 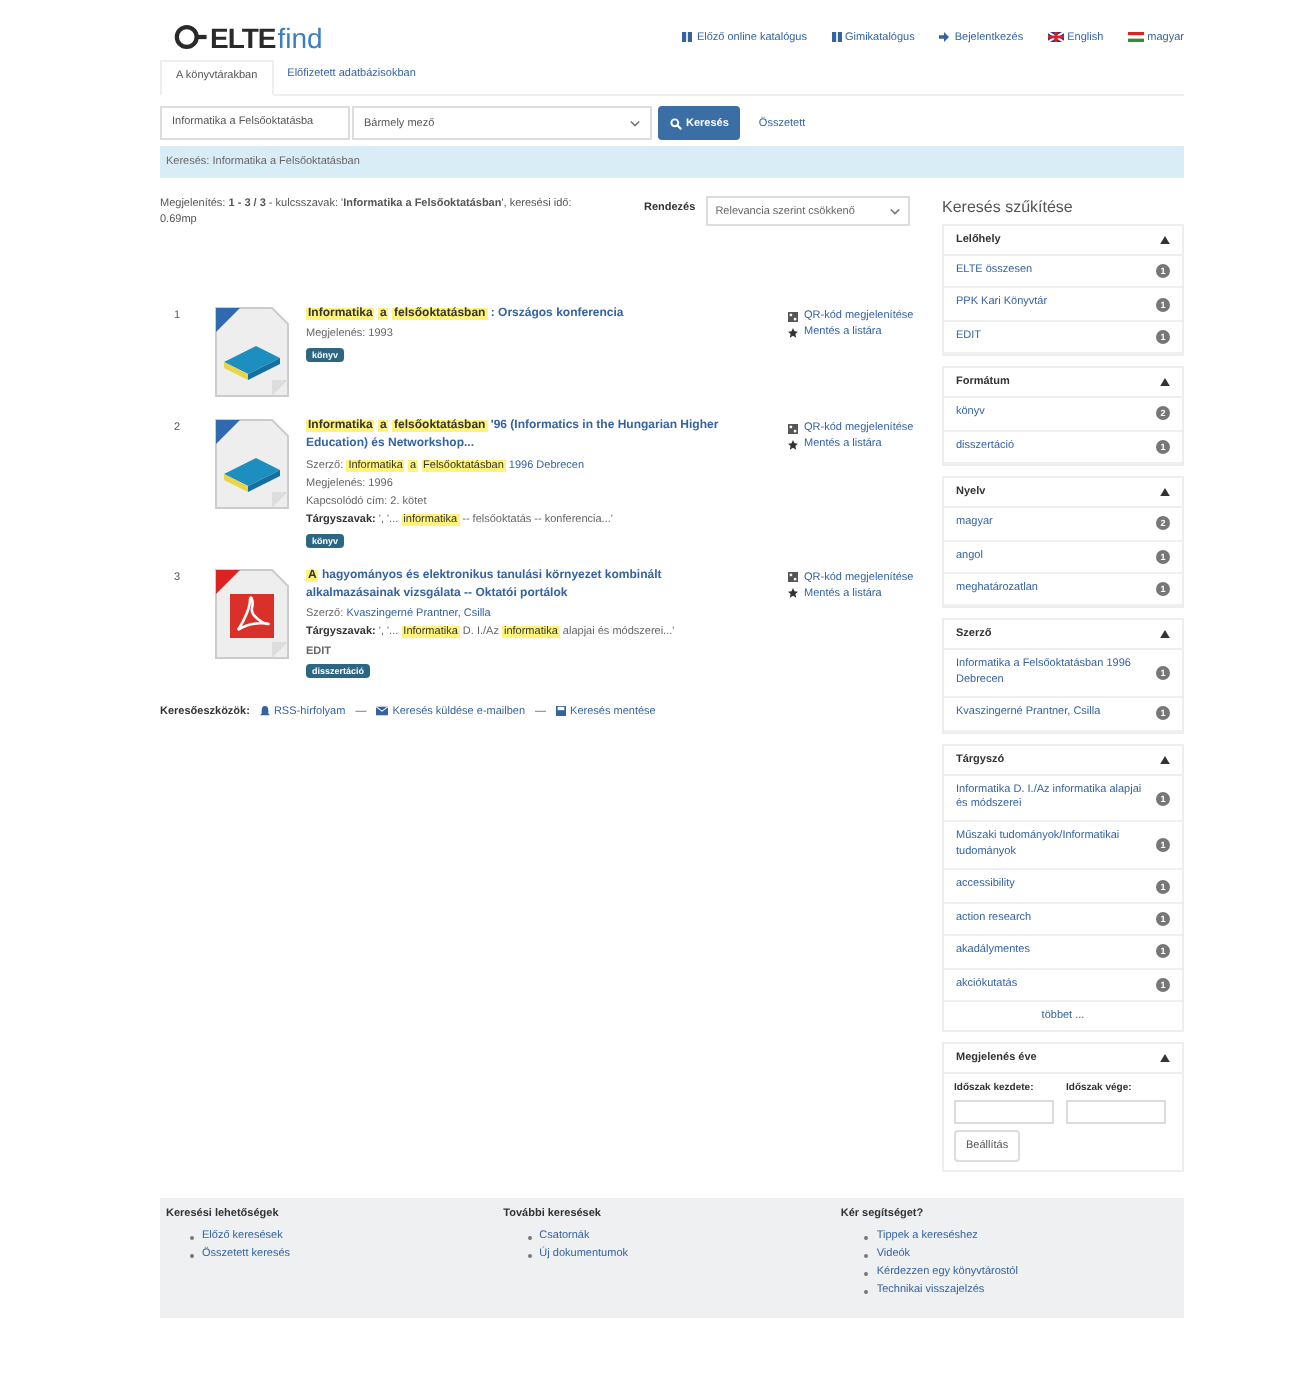 I want to click on year-from-field, so click(x=1004, y=1112).